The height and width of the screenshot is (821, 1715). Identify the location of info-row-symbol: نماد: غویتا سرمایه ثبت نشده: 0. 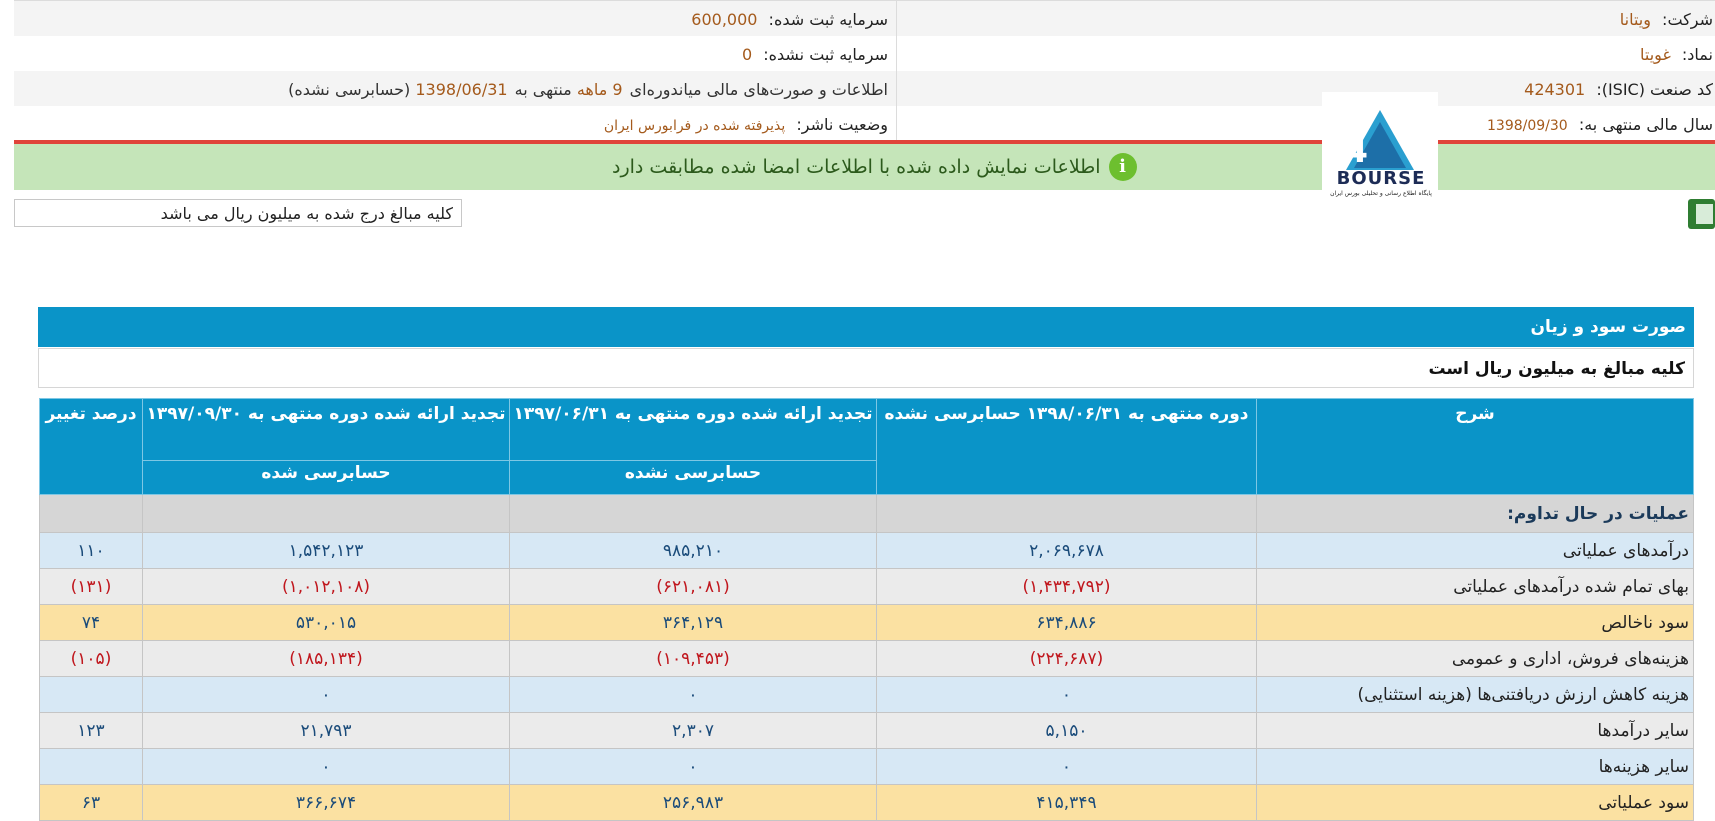
(864, 54).